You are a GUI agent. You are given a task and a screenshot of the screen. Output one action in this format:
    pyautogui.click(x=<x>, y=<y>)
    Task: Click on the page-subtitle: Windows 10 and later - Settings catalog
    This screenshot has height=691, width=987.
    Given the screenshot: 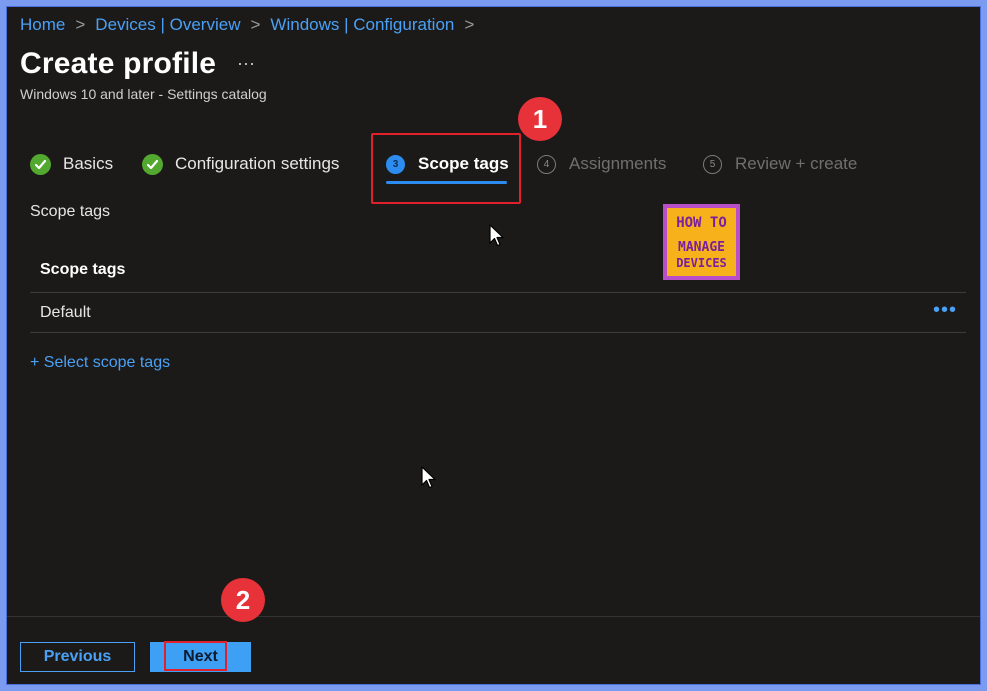 What is the action you would take?
    pyautogui.click(x=143, y=94)
    